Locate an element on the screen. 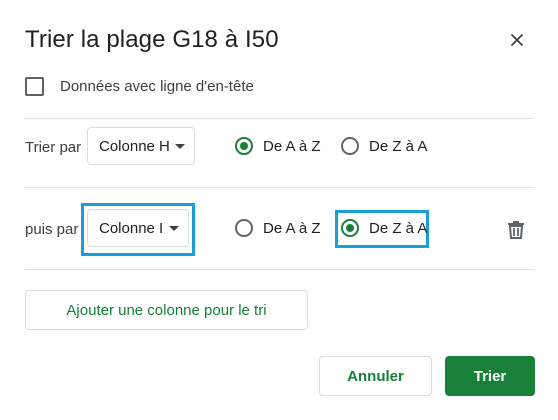  dialog-title: Trier la plage G18 à I50 is located at coordinates (152, 39).